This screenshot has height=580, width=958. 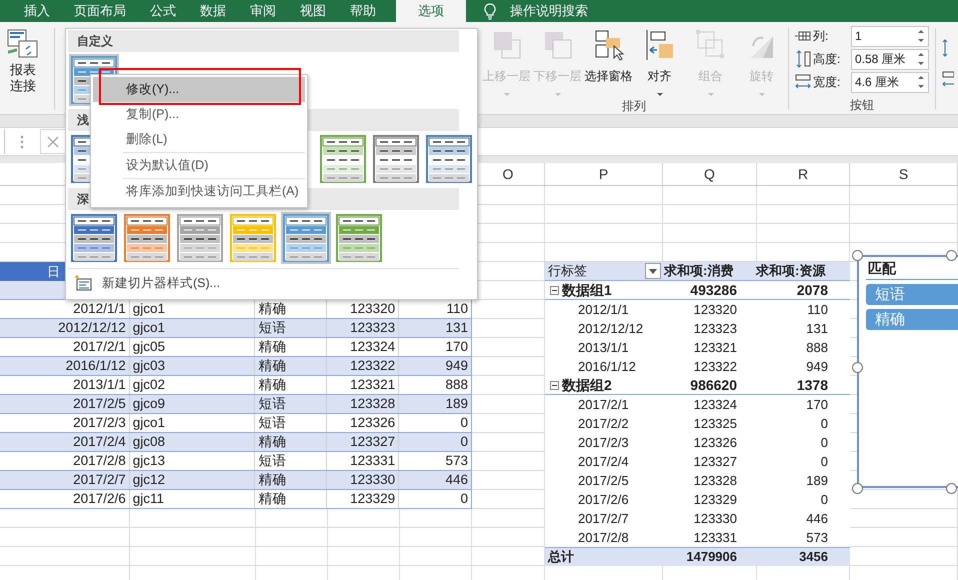 What do you see at coordinates (193, 366) in the screenshot?
I see `table-cell: gjc03` at bounding box center [193, 366].